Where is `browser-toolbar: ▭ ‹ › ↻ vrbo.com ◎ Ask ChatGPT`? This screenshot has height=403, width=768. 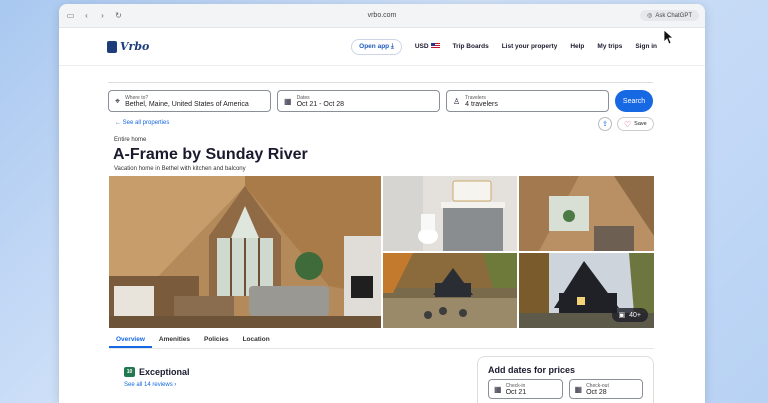 browser-toolbar: ▭ ‹ › ↻ vrbo.com ◎ Ask ChatGPT is located at coordinates (382, 16).